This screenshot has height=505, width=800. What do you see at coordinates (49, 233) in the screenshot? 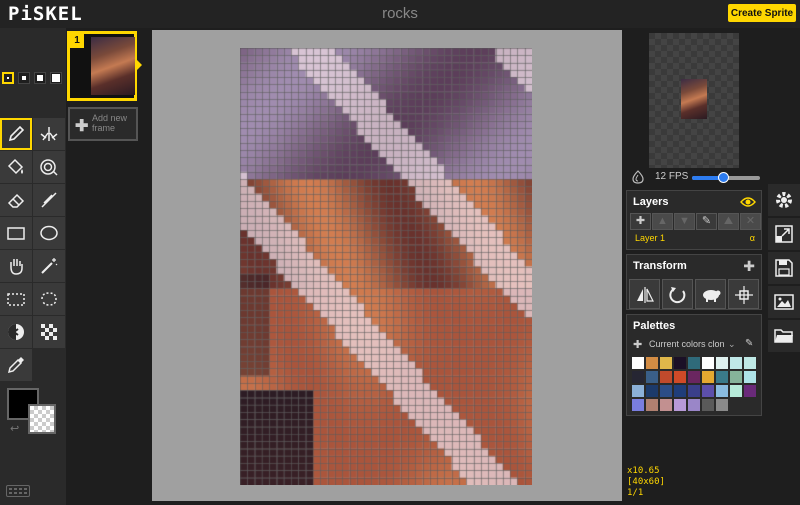
I see `circle-tool` at bounding box center [49, 233].